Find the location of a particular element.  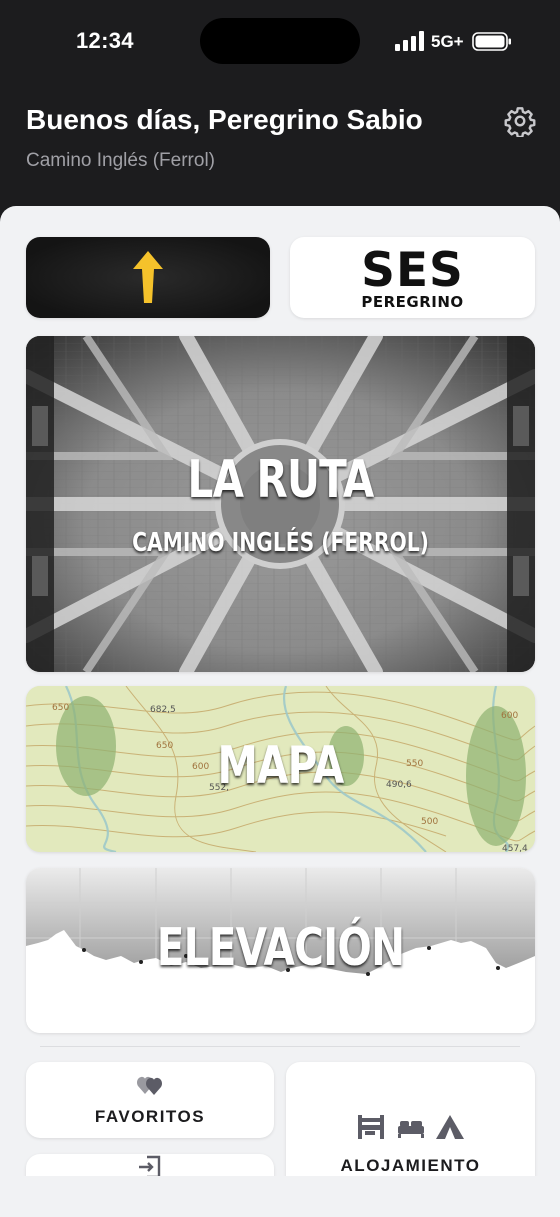

yellow-arrow-card is located at coordinates (148, 277).